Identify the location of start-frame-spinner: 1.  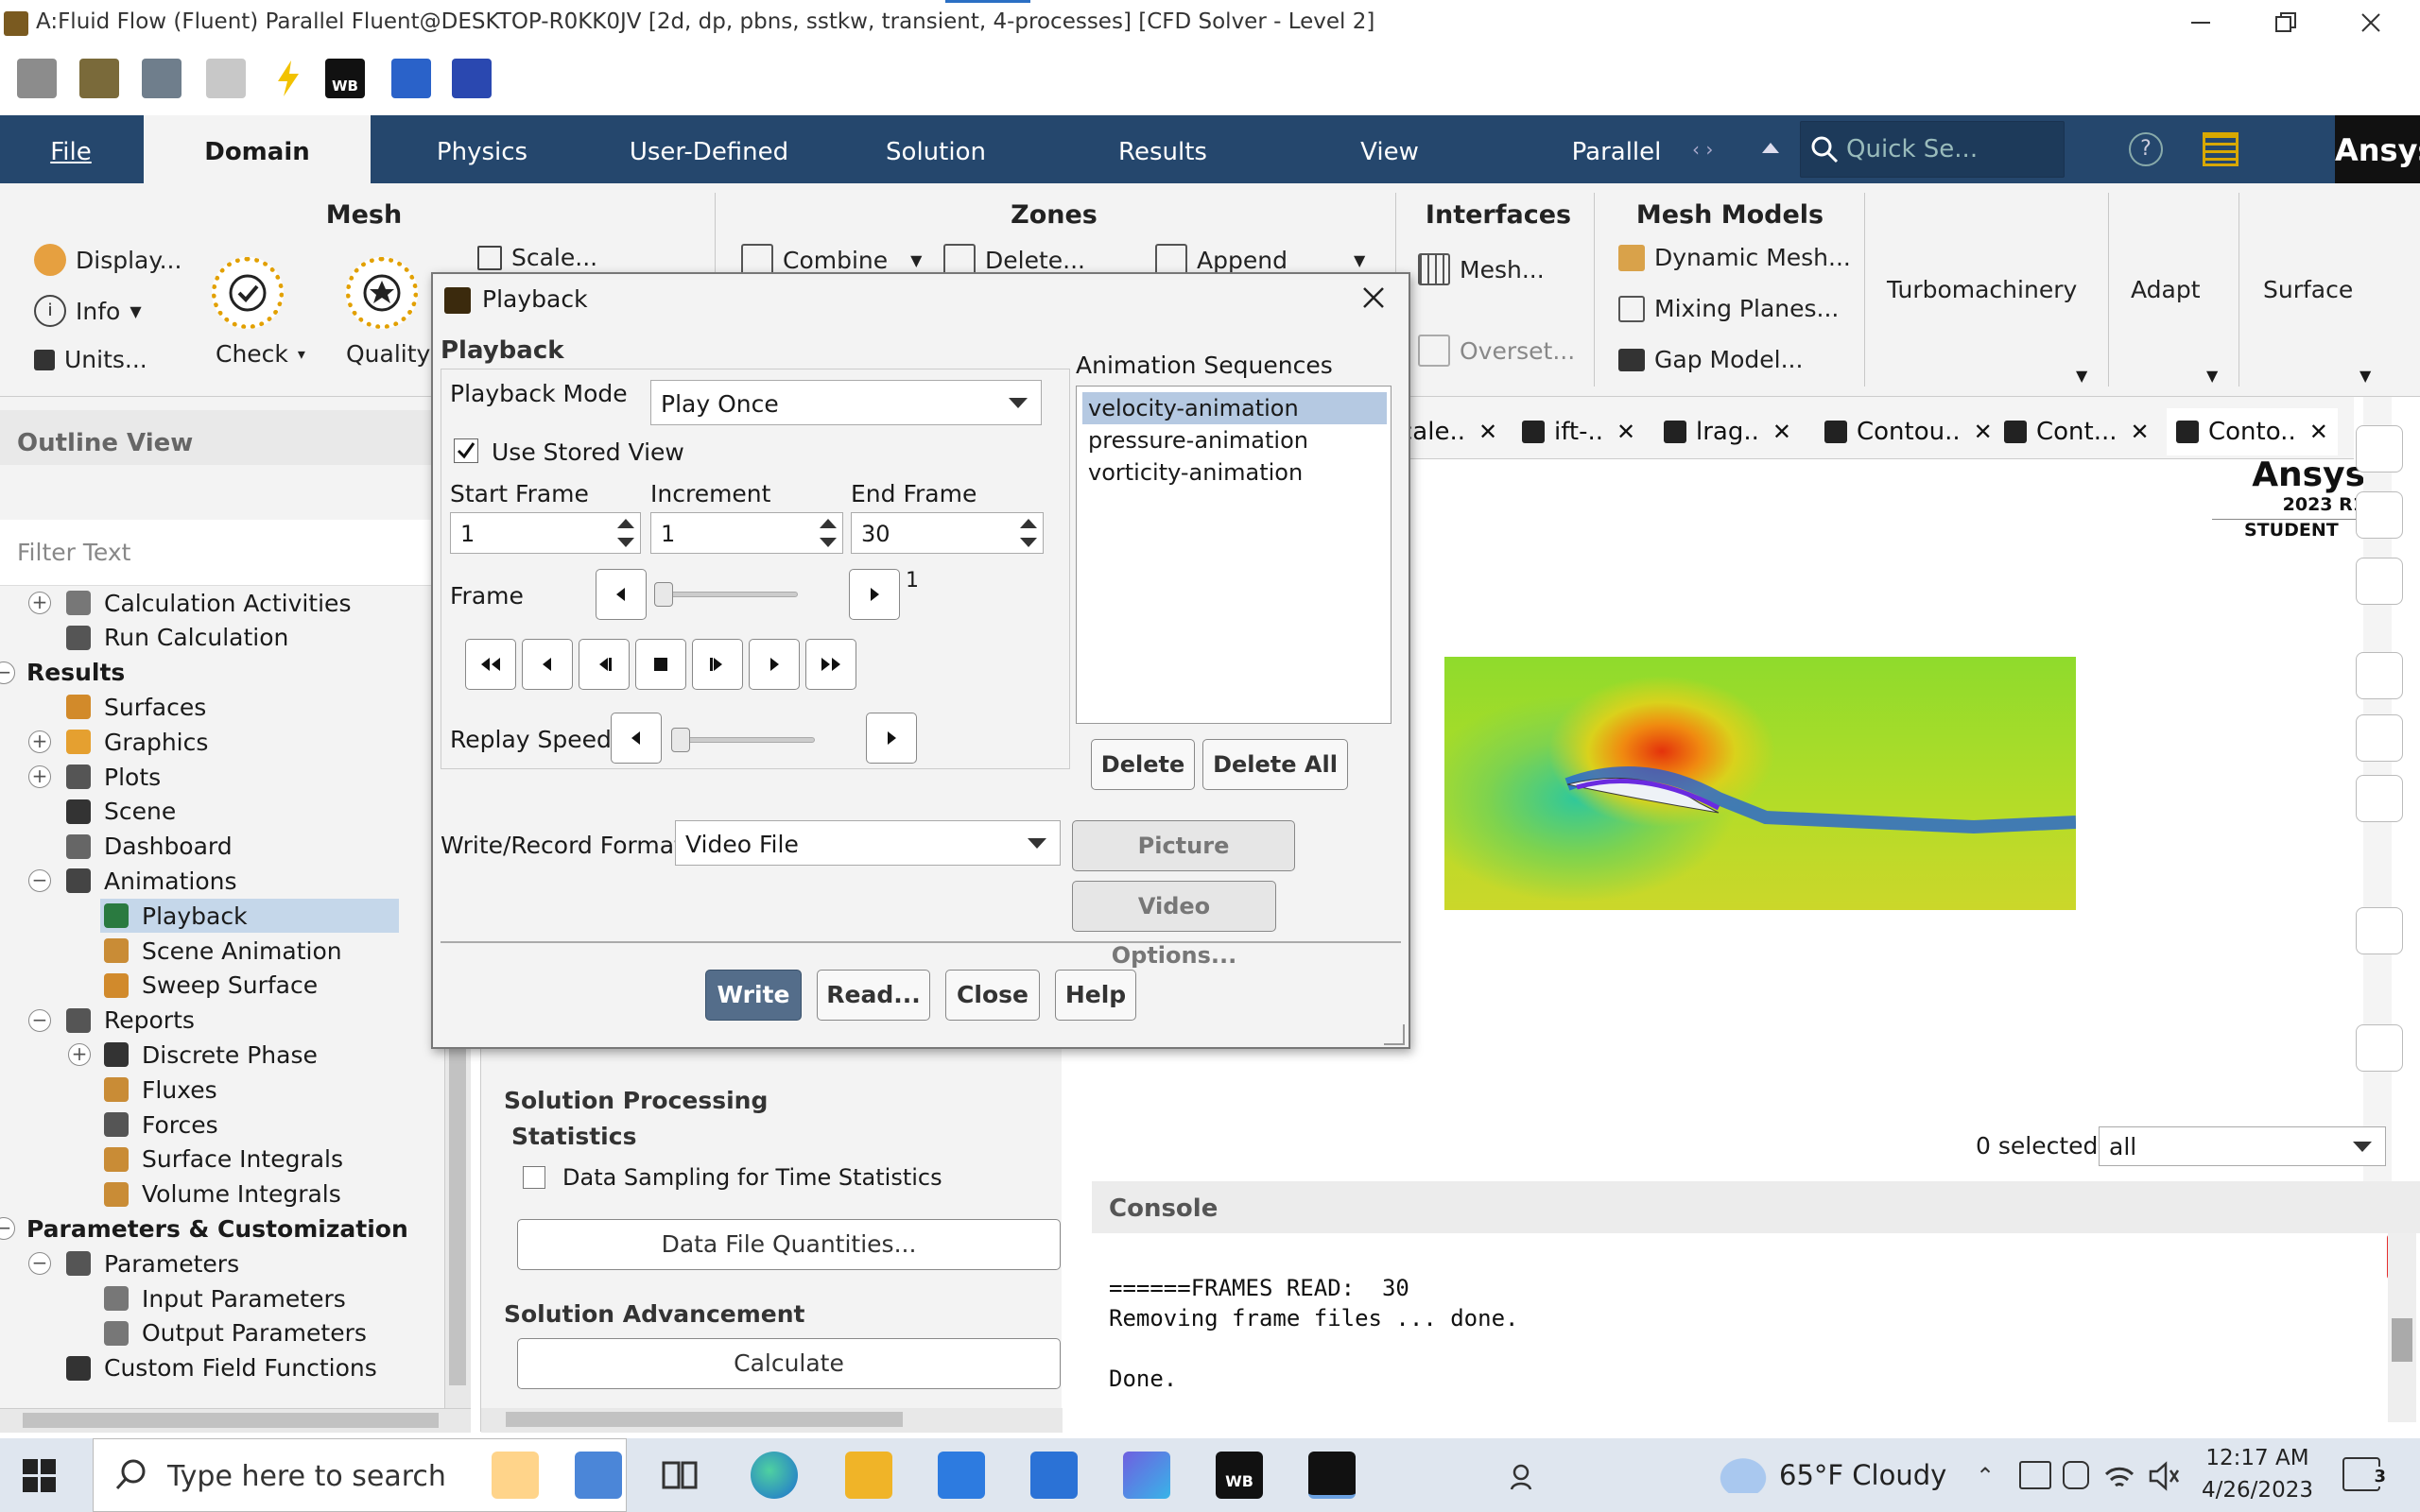
(545, 533).